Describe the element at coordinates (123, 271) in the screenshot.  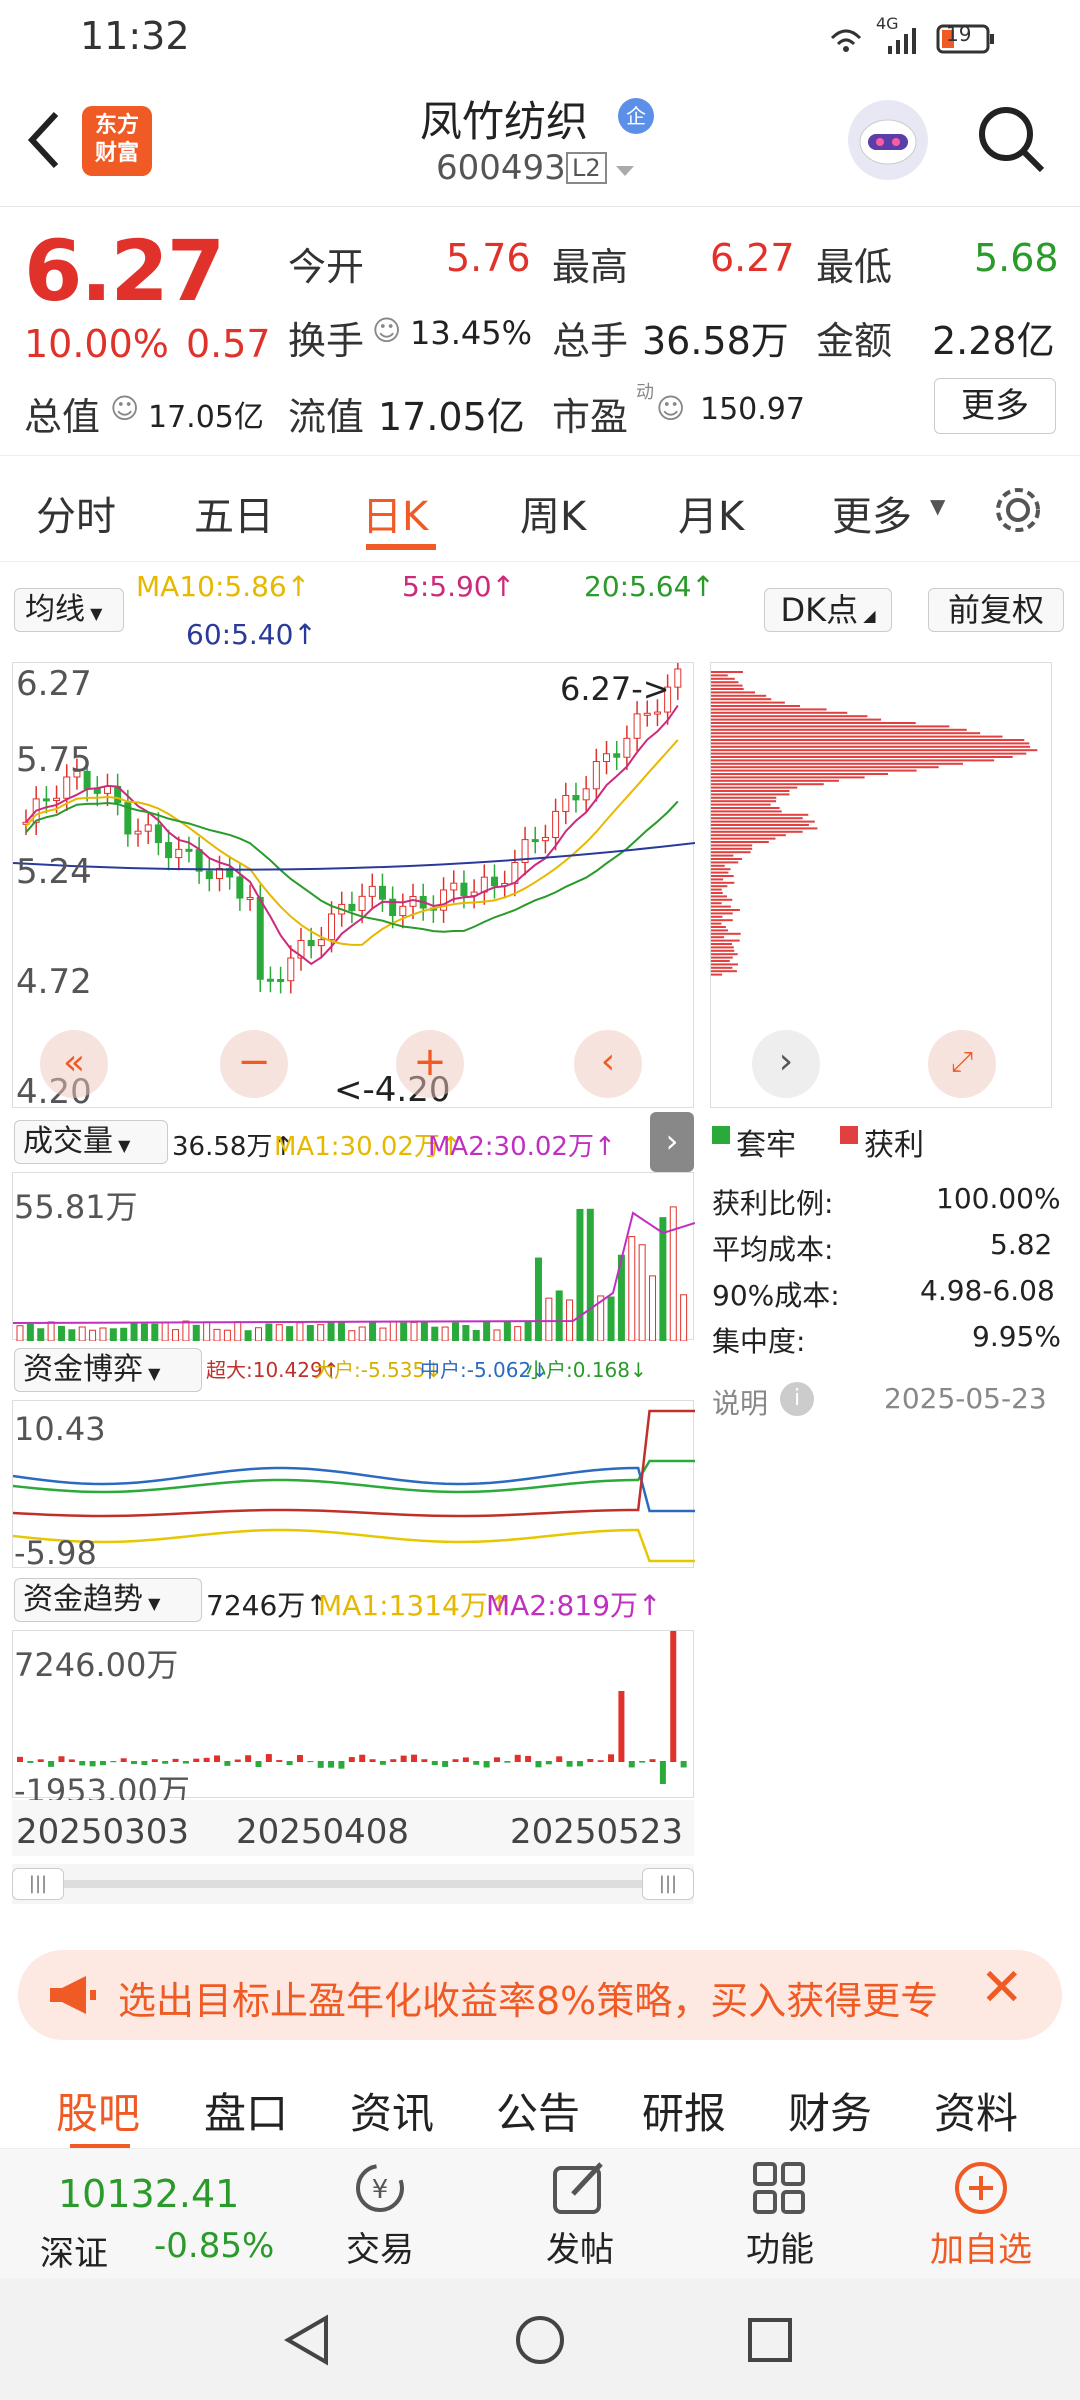
I see `last-price: 6.27` at that location.